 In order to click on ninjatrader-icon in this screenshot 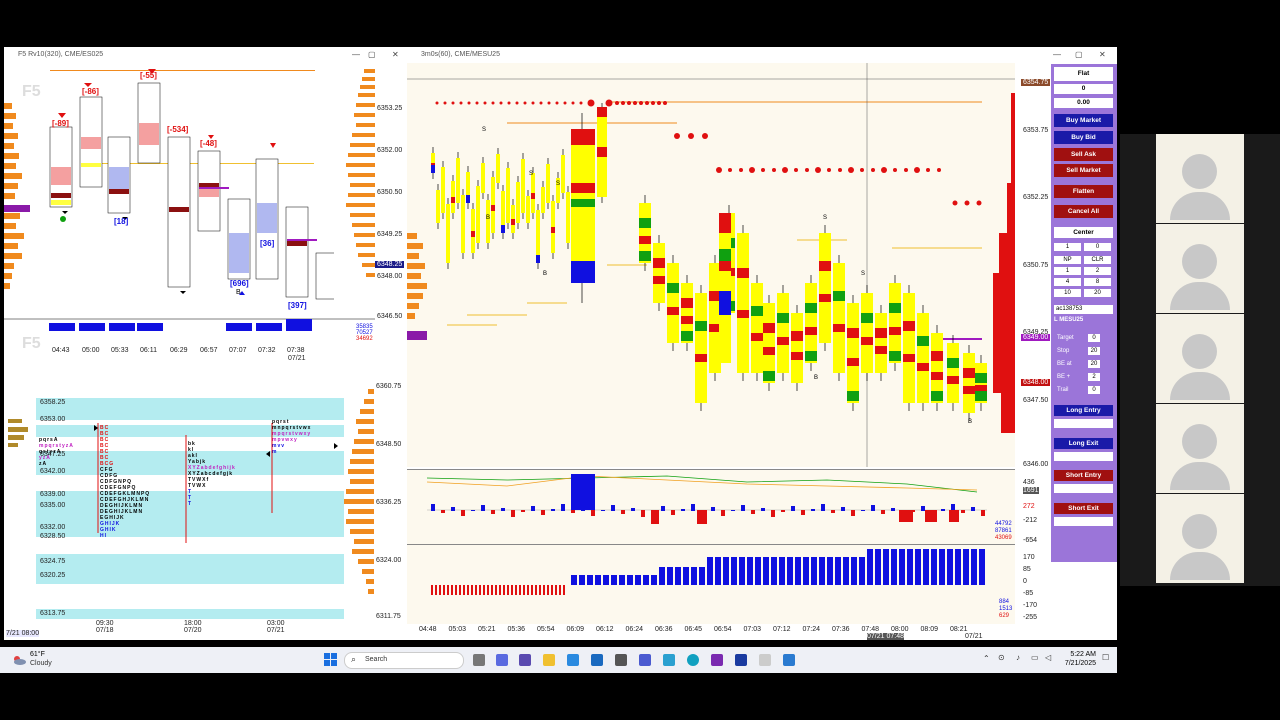, I will do `click(741, 660)`.